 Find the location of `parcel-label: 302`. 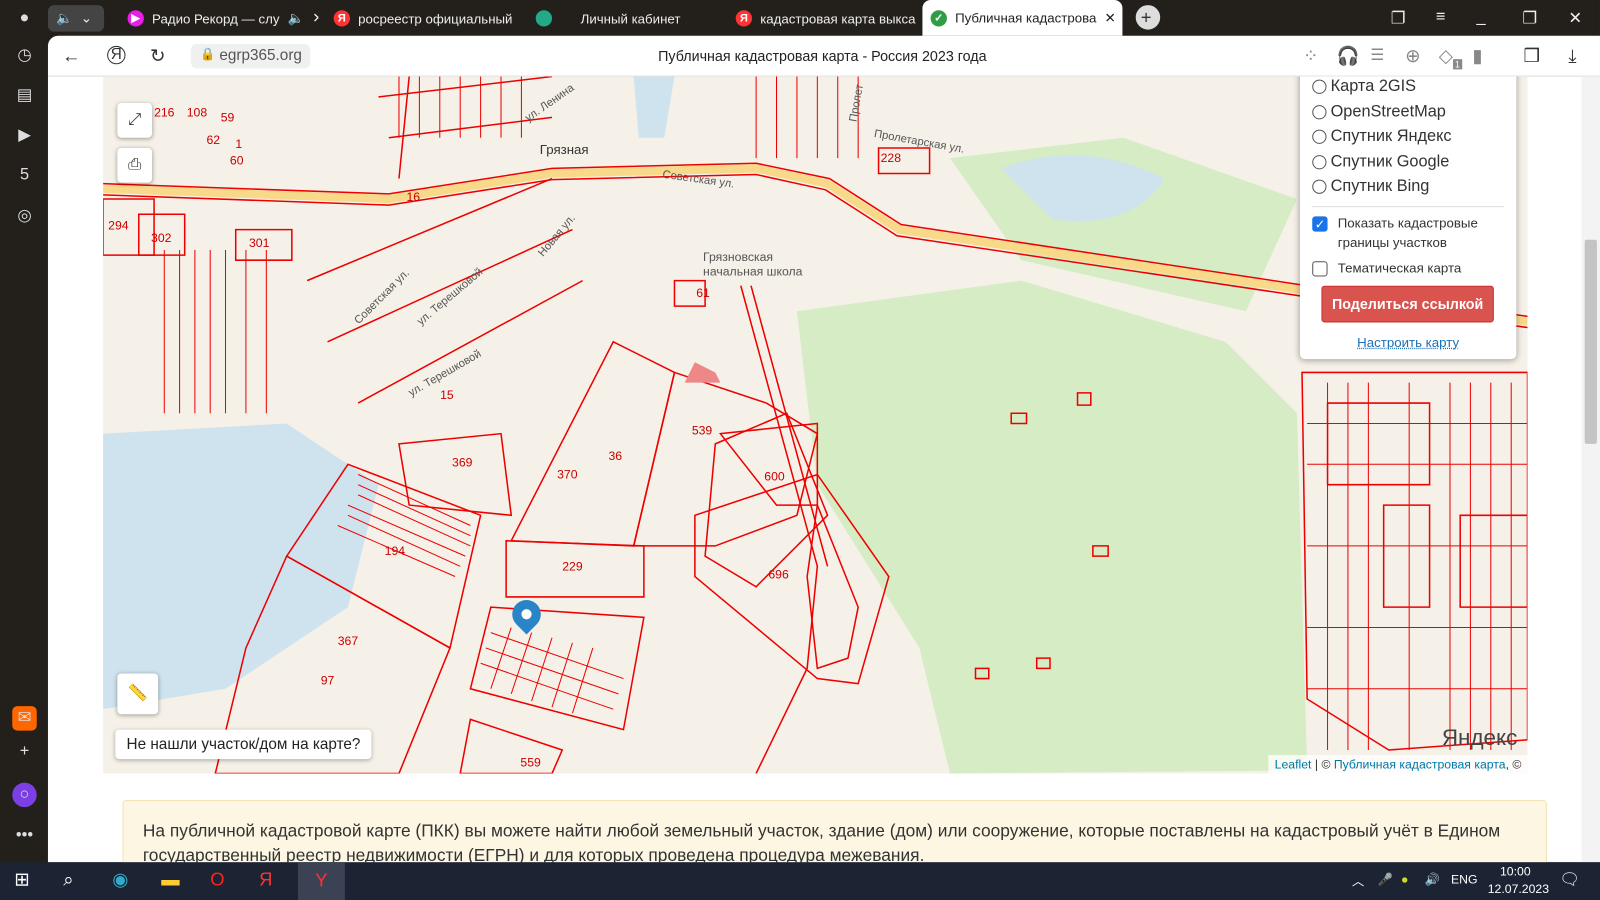

parcel-label: 302 is located at coordinates (161, 238).